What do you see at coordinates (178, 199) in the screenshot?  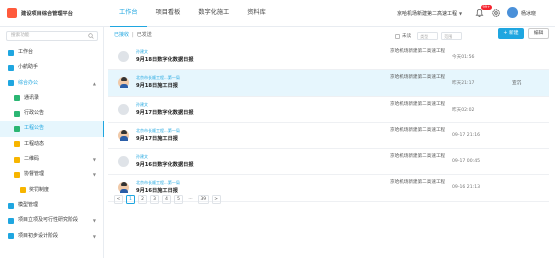 I see `page-button: 5` at bounding box center [178, 199].